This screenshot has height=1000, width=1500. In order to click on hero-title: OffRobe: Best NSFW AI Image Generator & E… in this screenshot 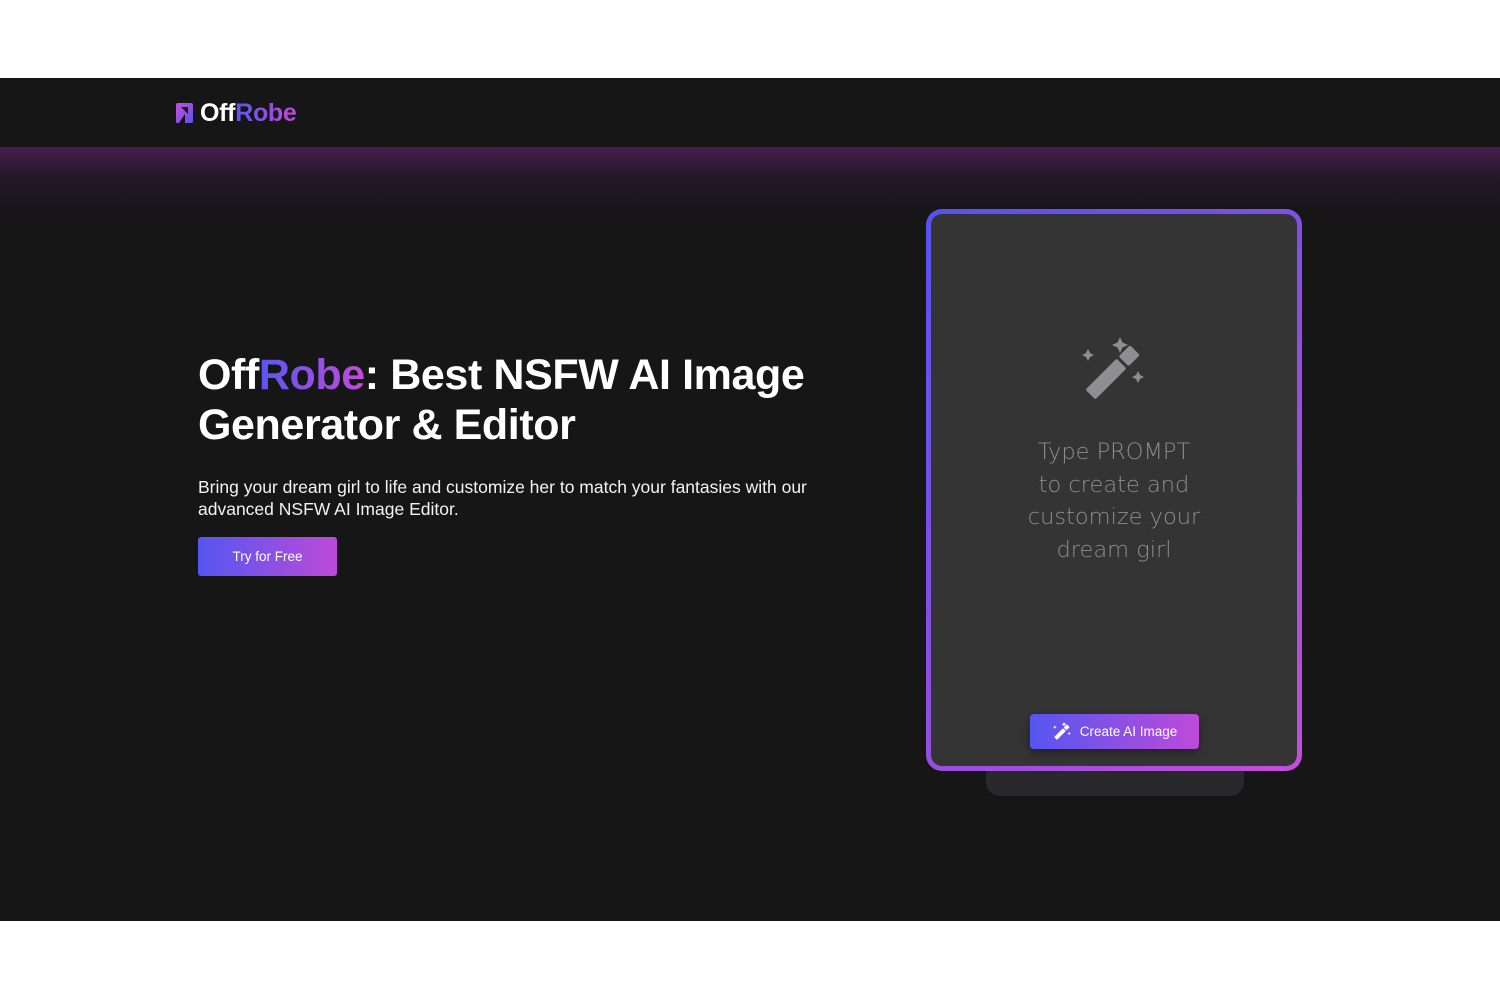, I will do `click(538, 400)`.